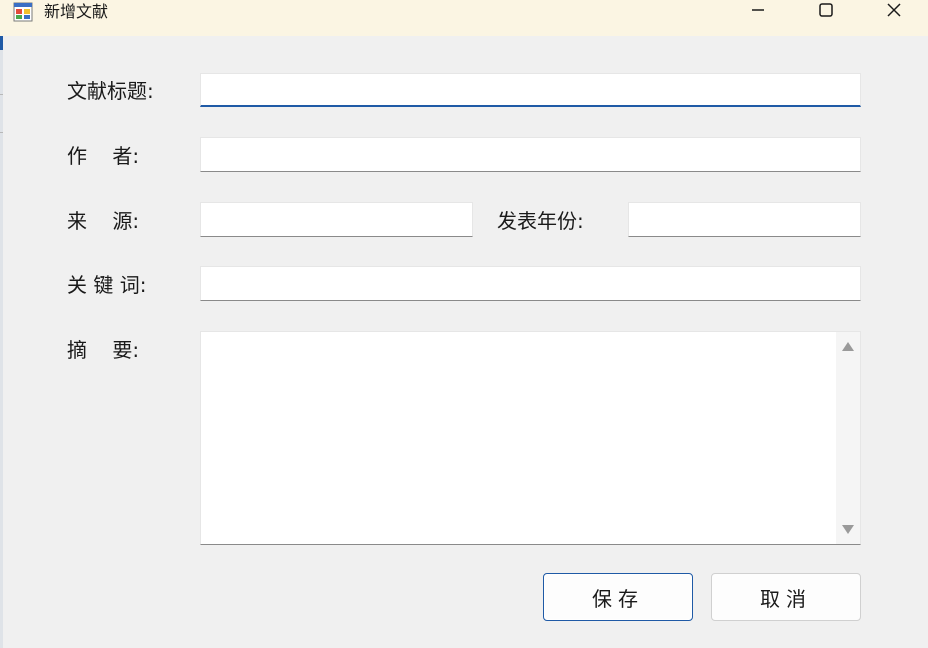 Image resolution: width=928 pixels, height=648 pixels. Describe the element at coordinates (464, 18) in the screenshot. I see `title-bar: 新增文献` at that location.